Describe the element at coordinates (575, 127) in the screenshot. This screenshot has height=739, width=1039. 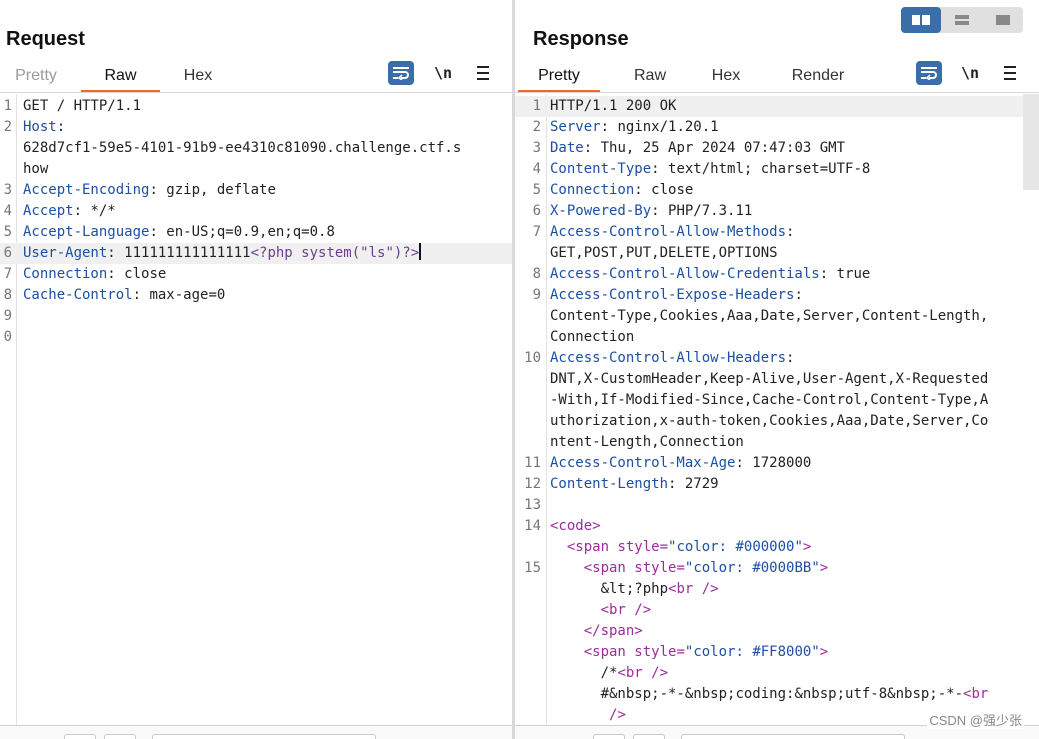
I see `response-header-name: Server` at that location.